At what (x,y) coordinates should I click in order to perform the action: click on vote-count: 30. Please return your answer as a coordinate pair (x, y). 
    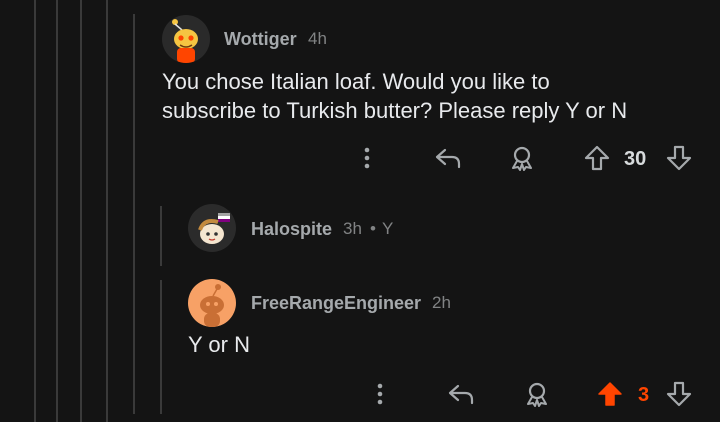
    Looking at the image, I should click on (635, 159).